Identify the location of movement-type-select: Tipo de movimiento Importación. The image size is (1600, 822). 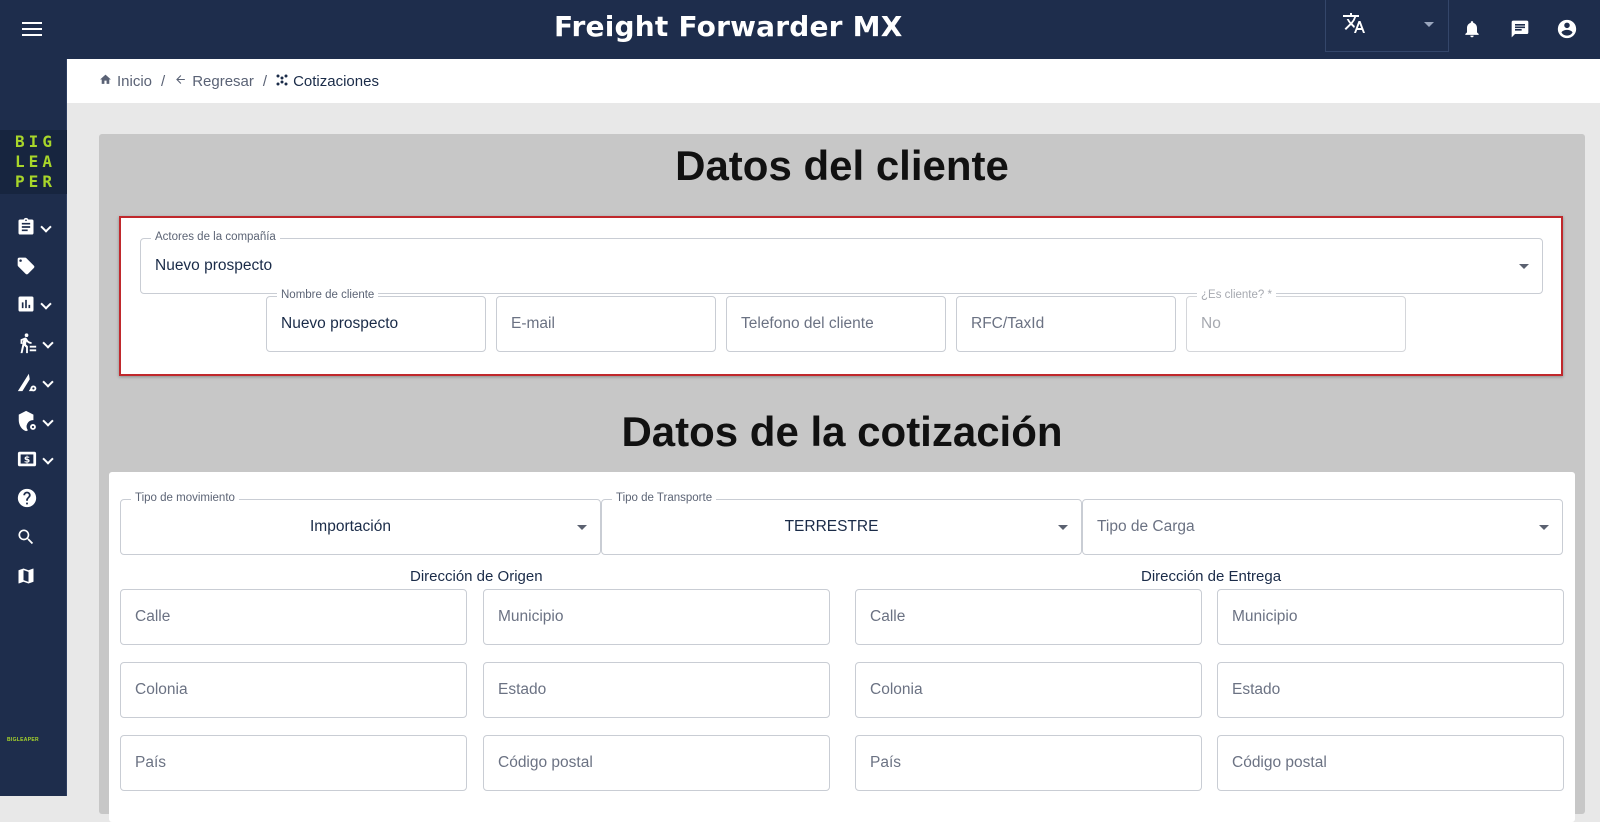
(360, 523).